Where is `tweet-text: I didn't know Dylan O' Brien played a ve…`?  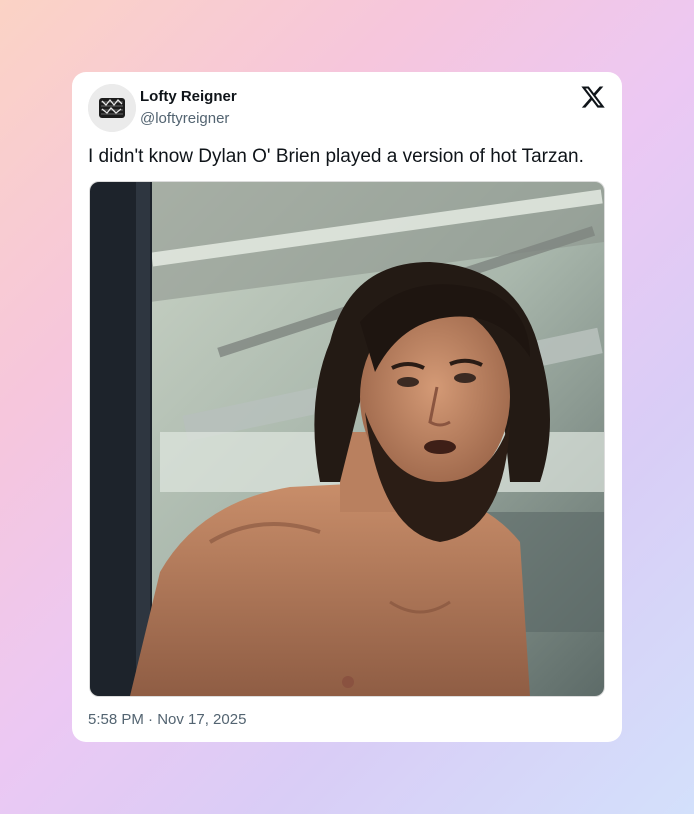 tweet-text: I didn't know Dylan O' Brien played a ve… is located at coordinates (336, 156).